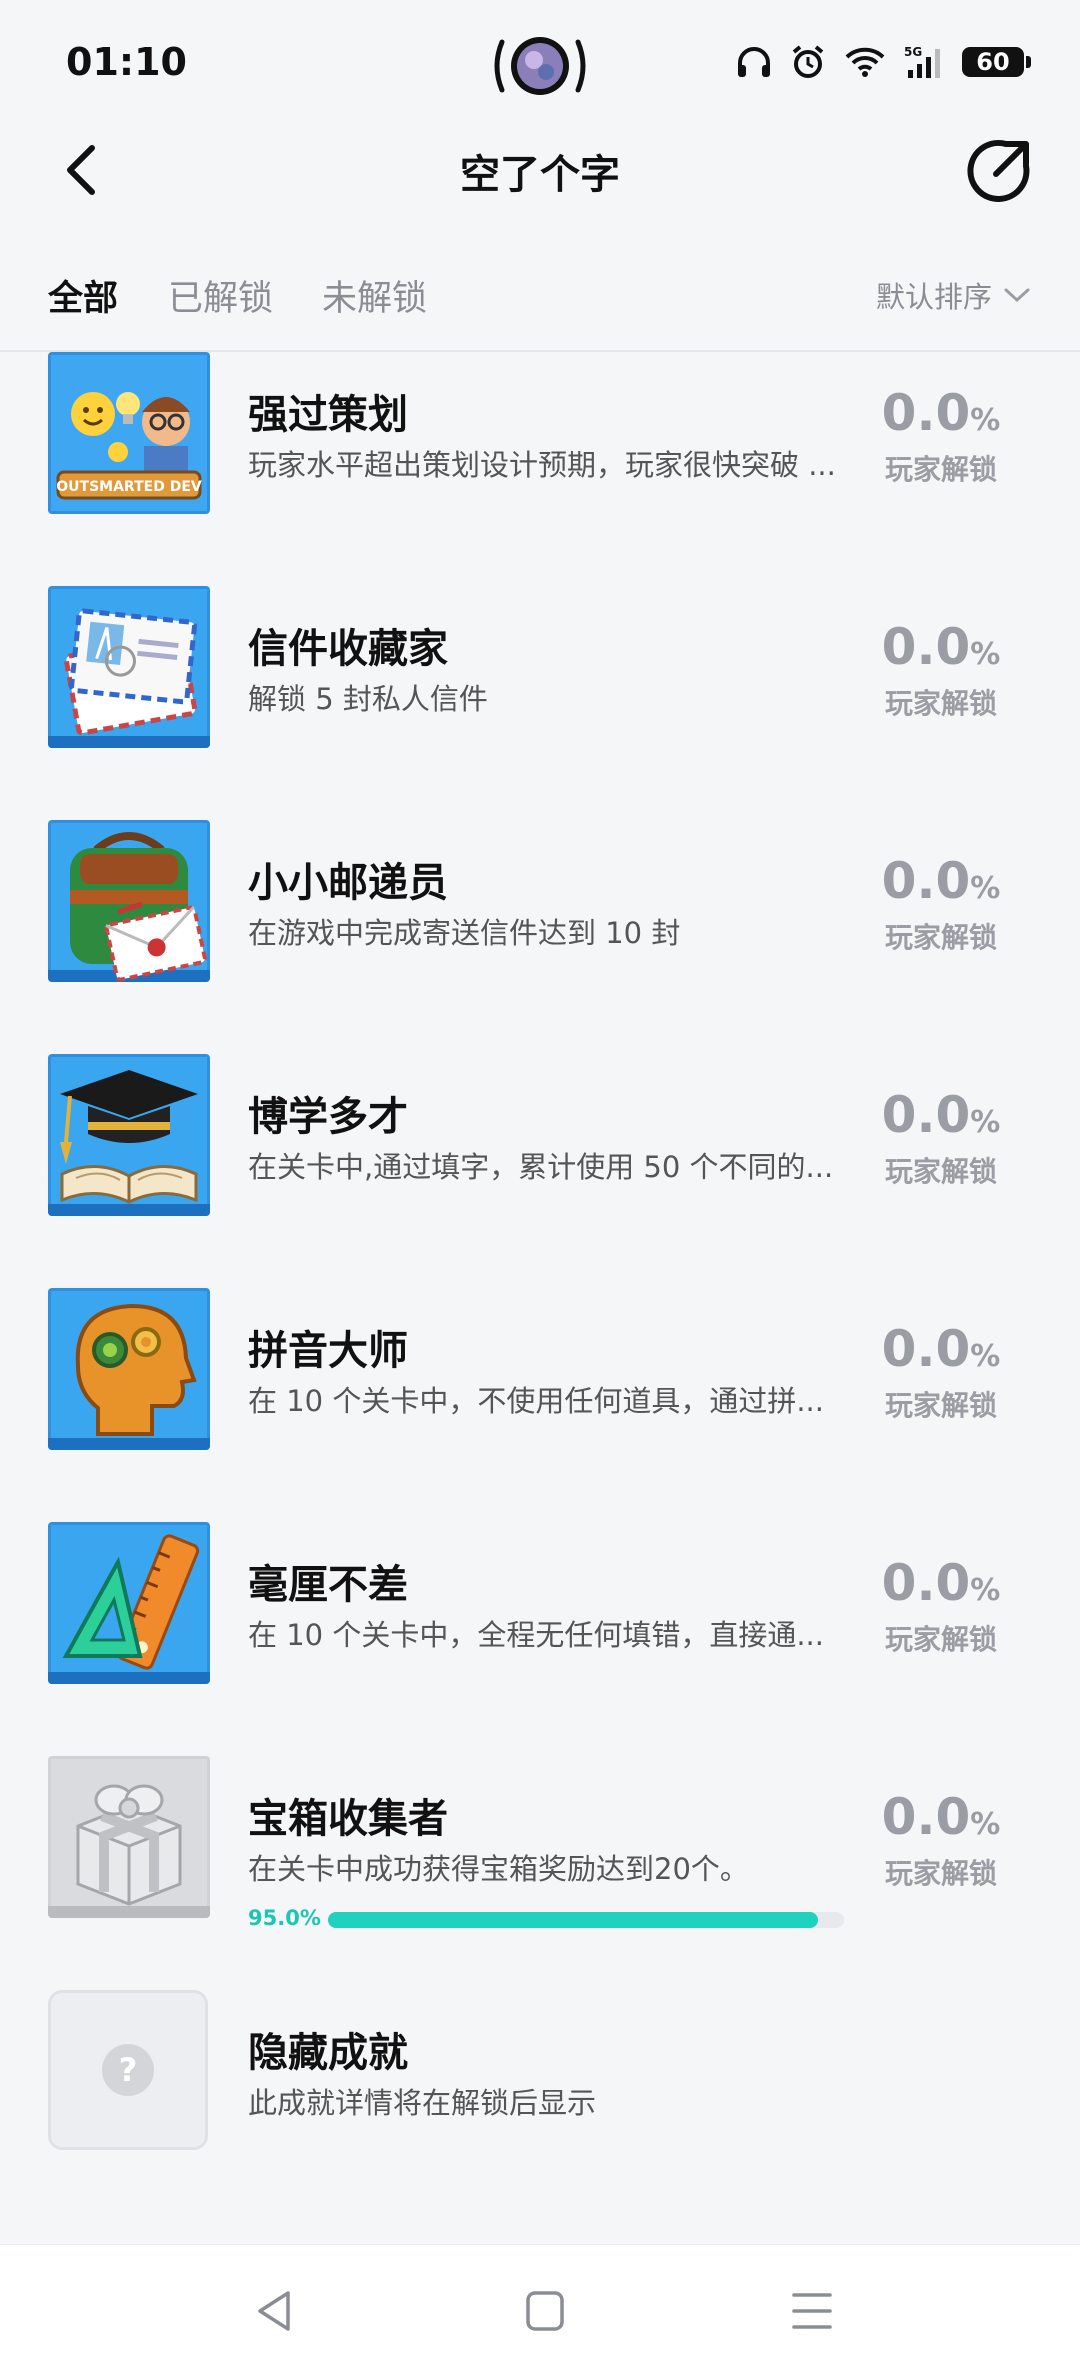 The height and width of the screenshot is (2377, 1080). I want to click on graduation-cap-icon, so click(129, 1135).